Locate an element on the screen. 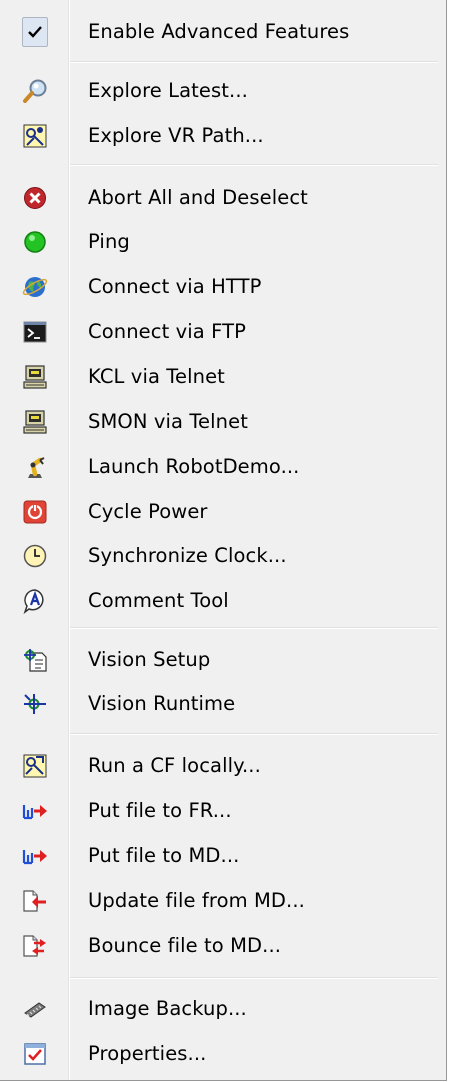  menu-item-cycle-power: Cycle Power is located at coordinates (223, 511).